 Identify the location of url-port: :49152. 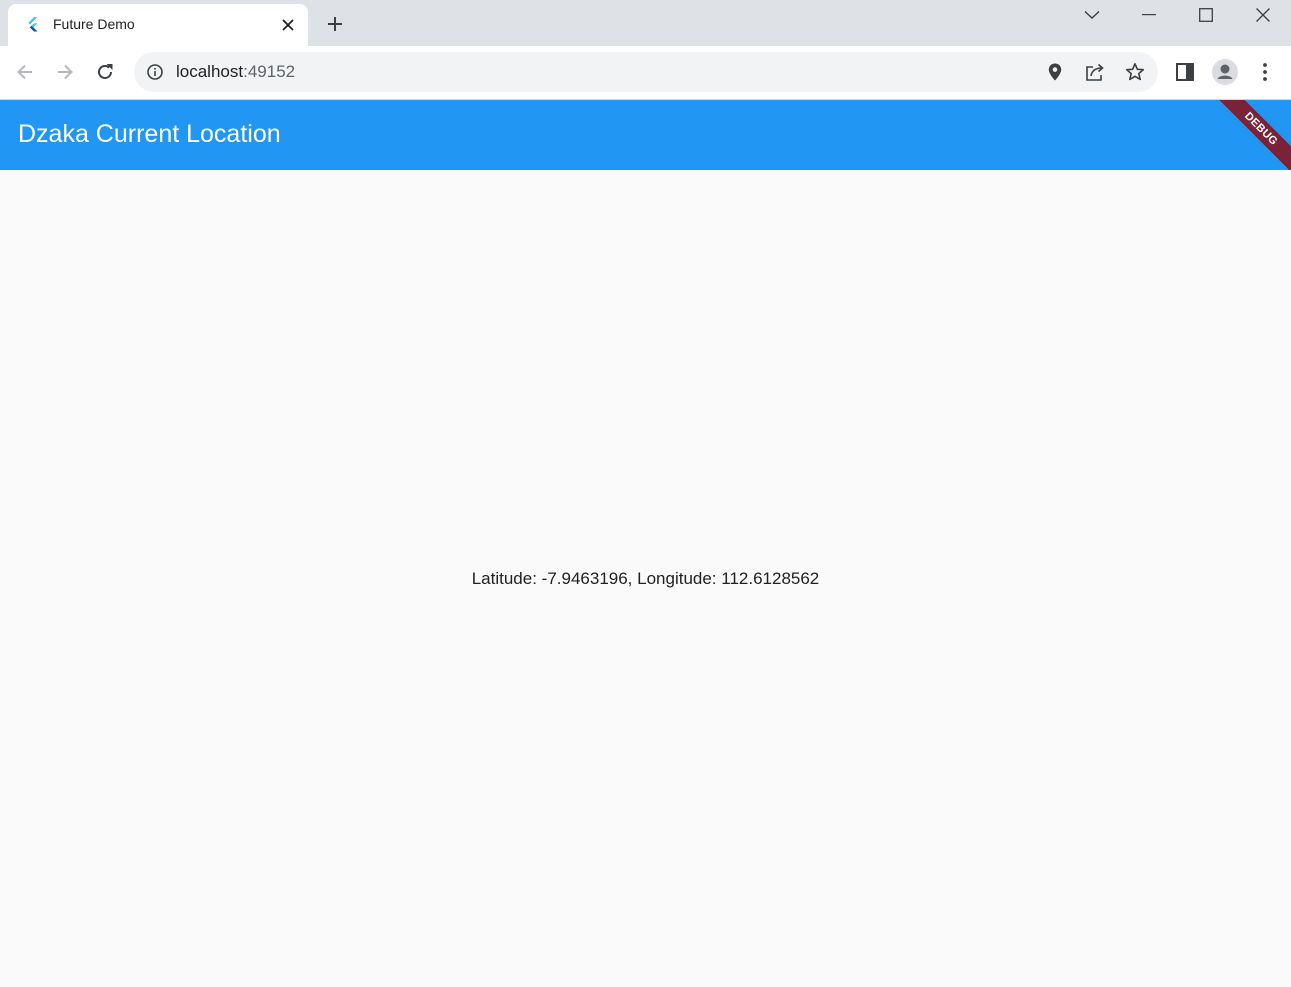
(269, 71).